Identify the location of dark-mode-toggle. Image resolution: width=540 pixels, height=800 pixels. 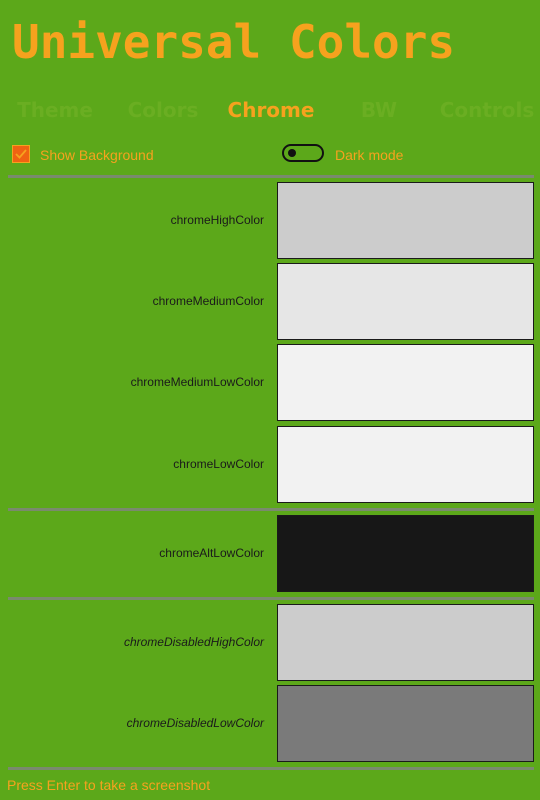
(303, 153).